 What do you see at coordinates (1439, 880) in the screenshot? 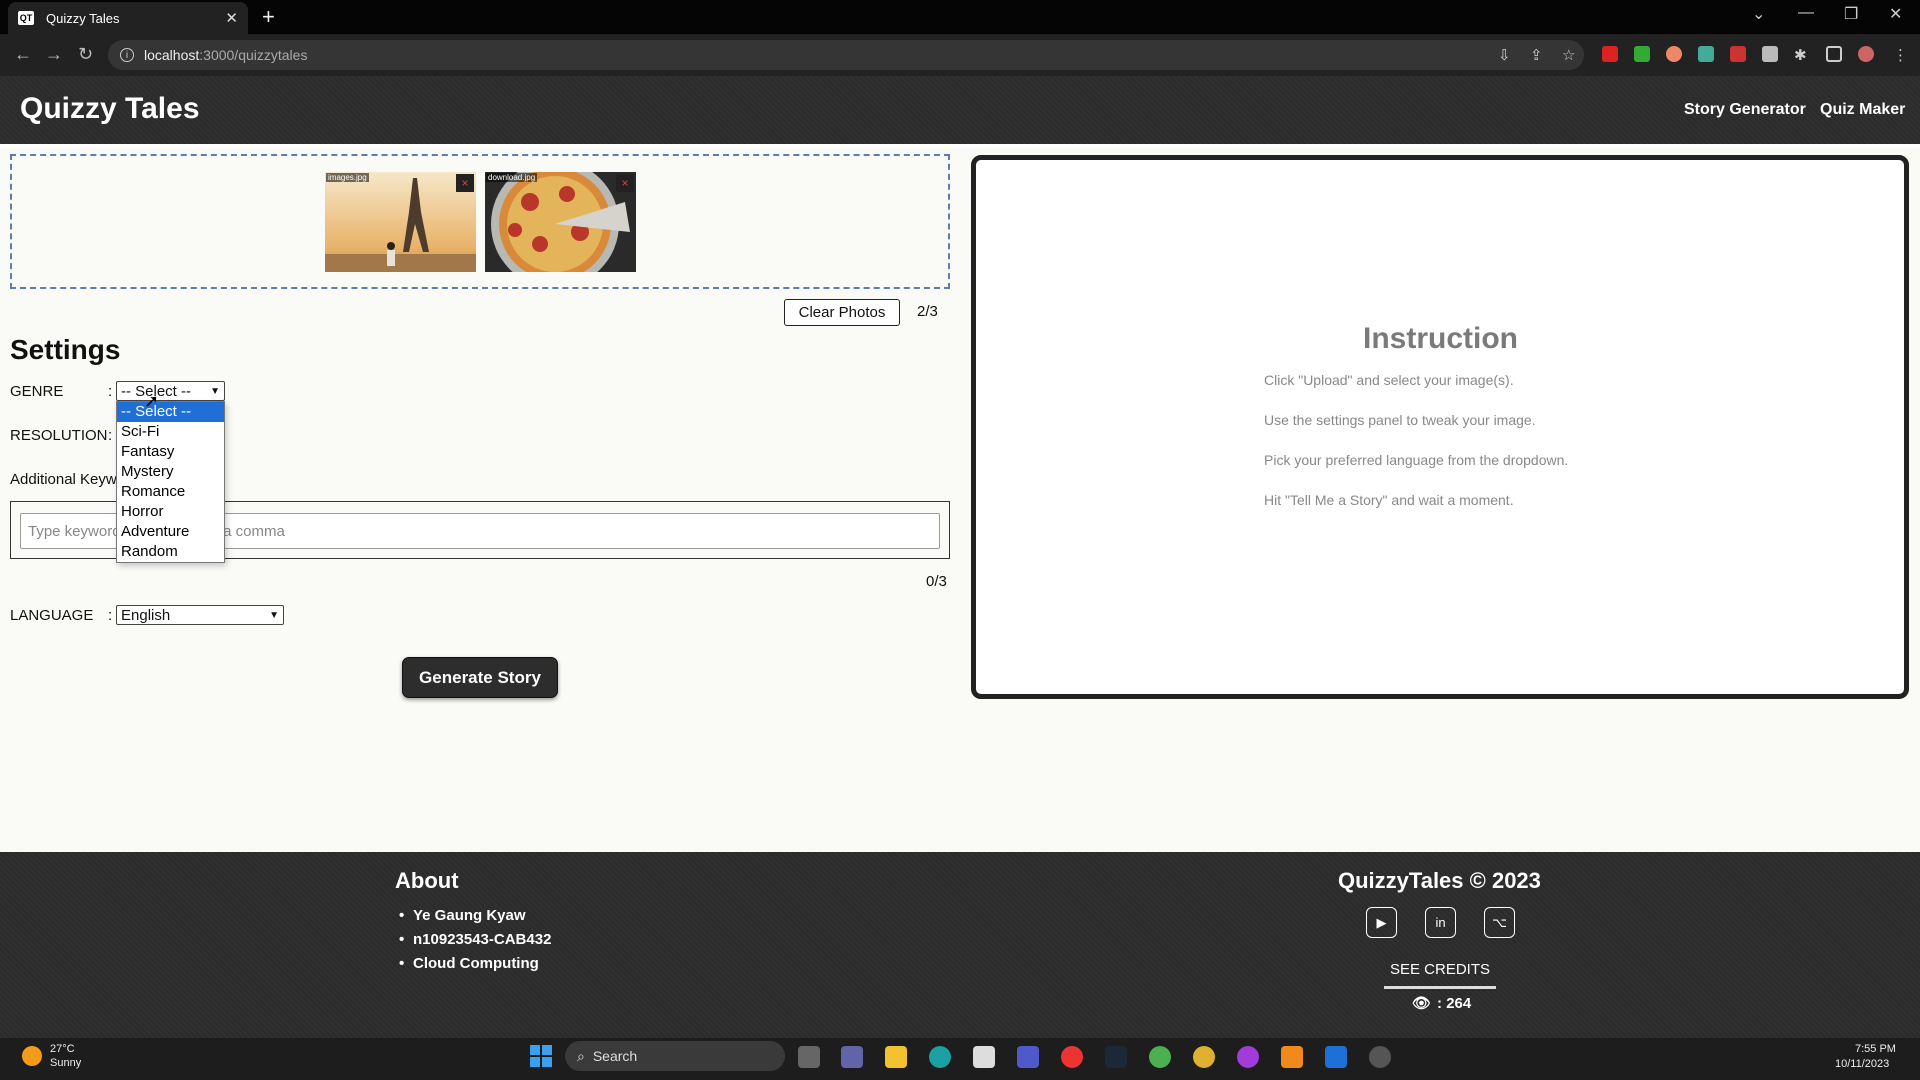
I see `copyright: QuizzyTales © 2023` at bounding box center [1439, 880].